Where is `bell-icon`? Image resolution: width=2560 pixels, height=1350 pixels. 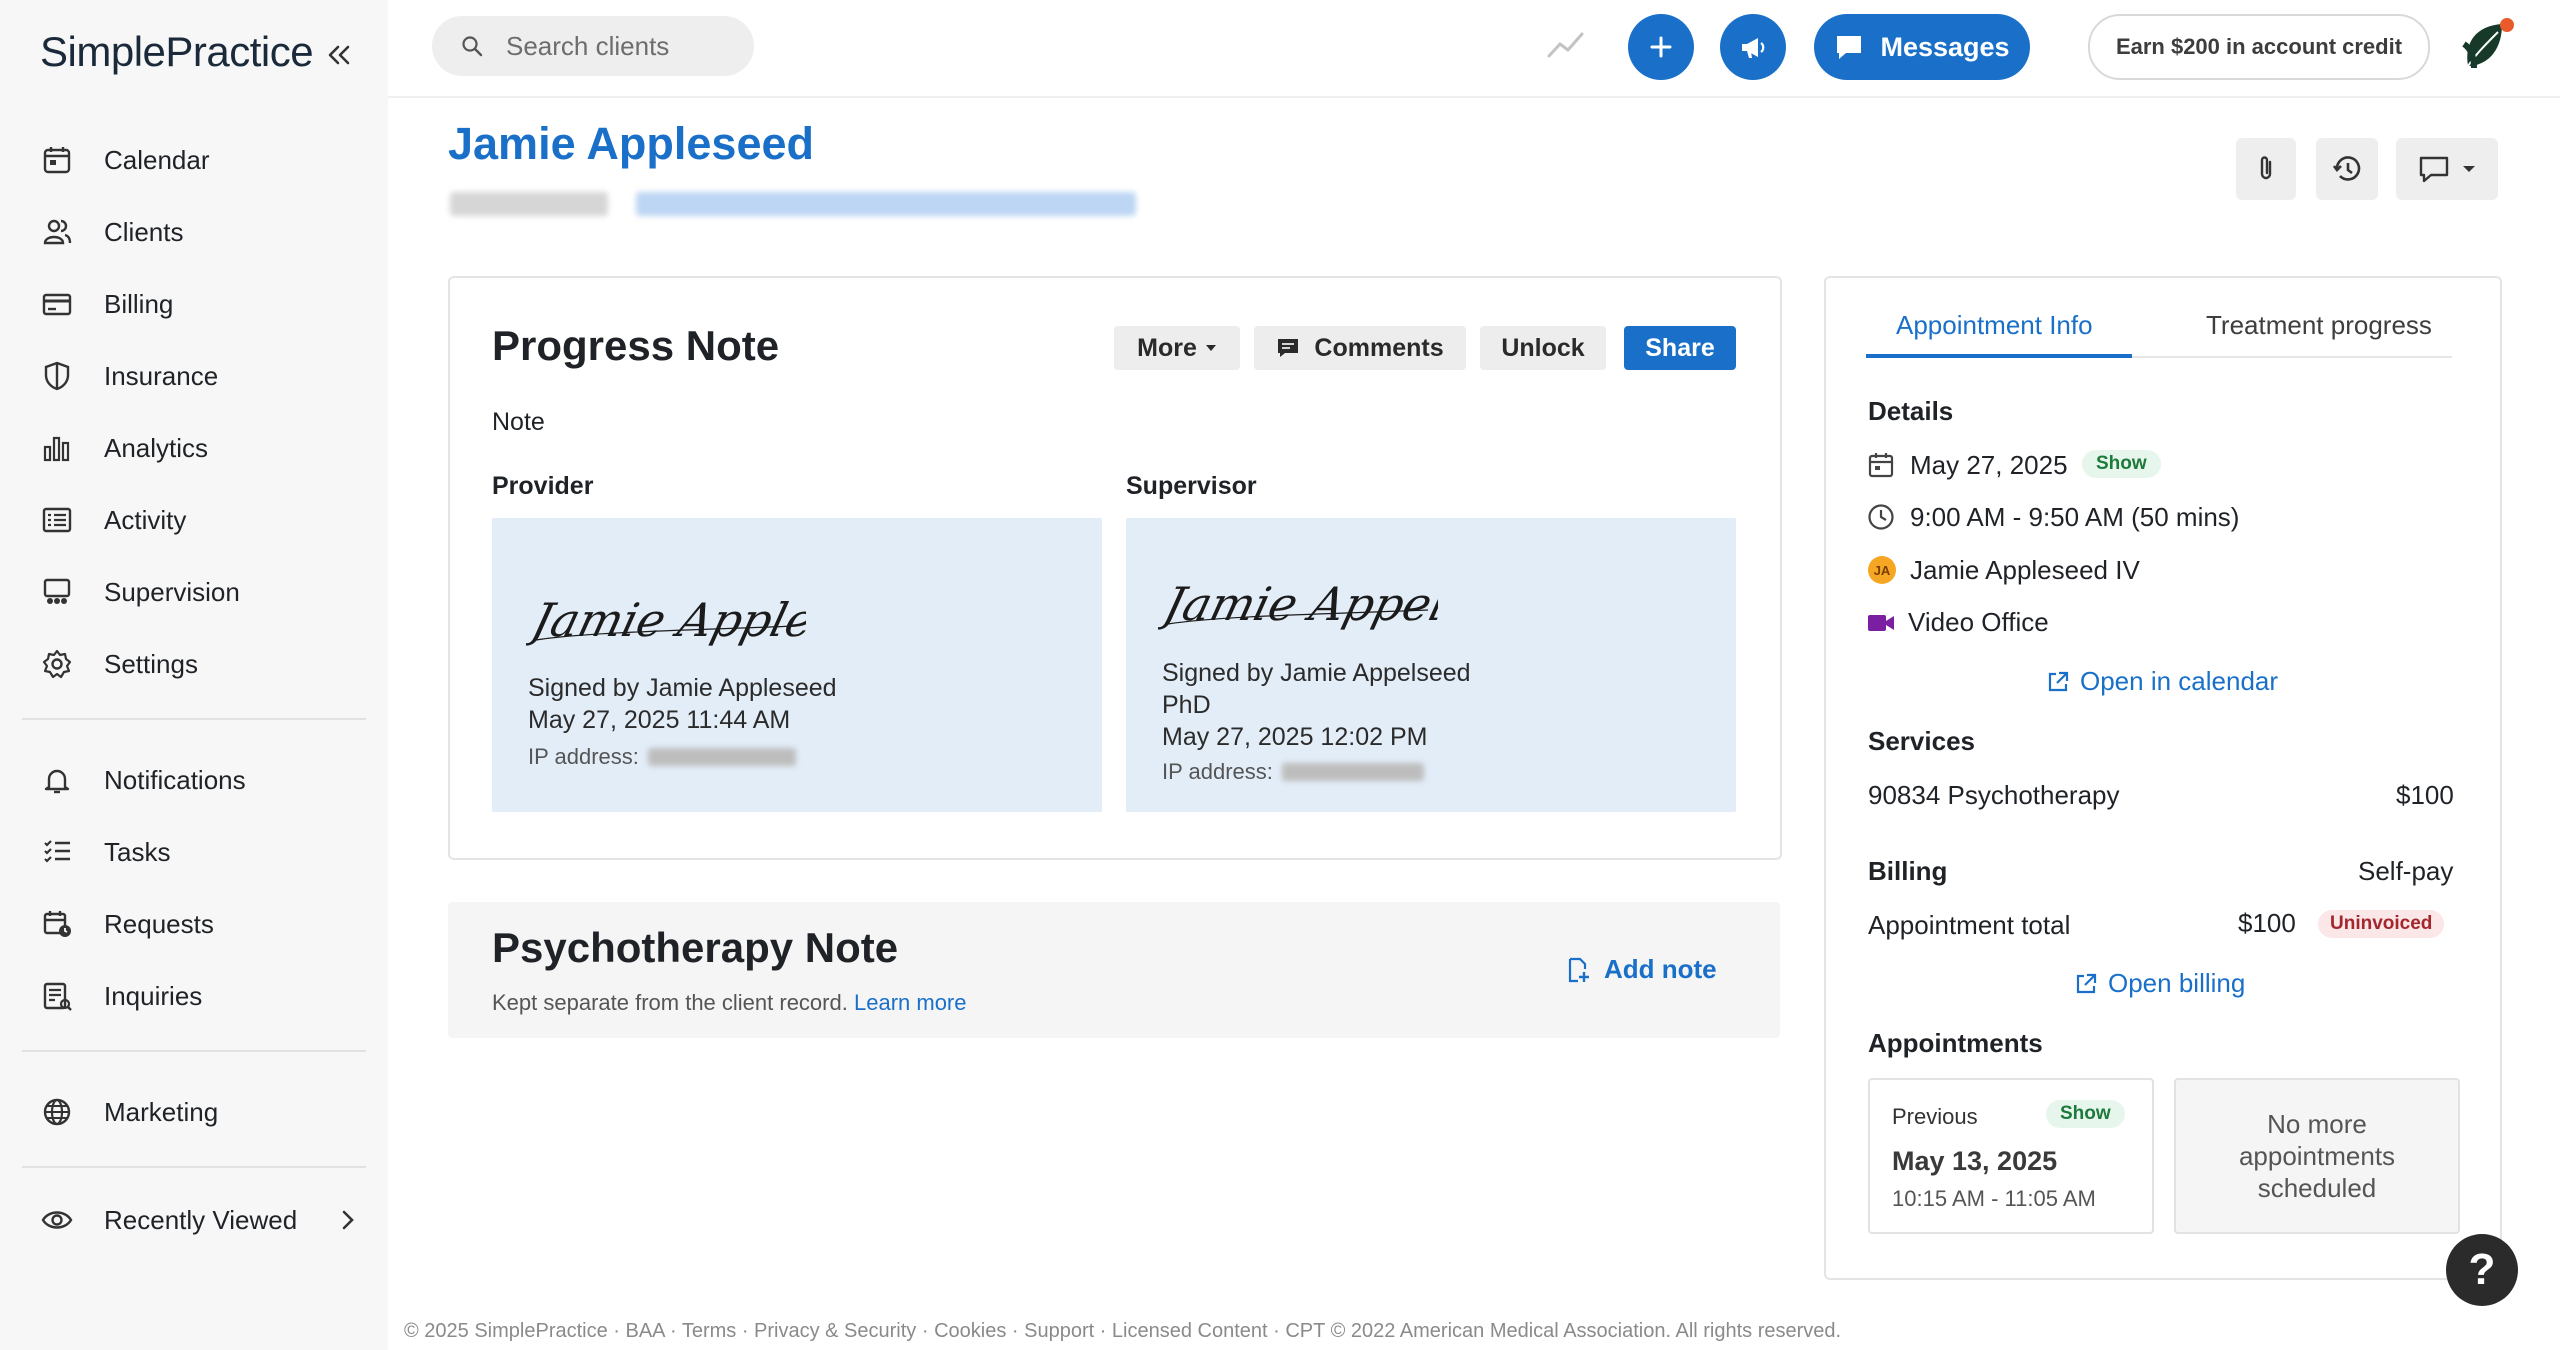 bell-icon is located at coordinates (57, 780).